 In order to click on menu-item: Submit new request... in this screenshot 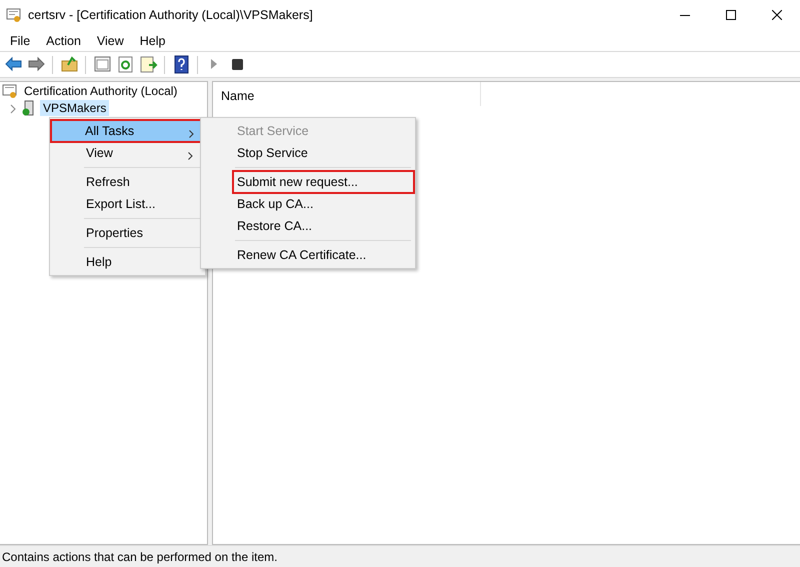, I will do `click(323, 182)`.